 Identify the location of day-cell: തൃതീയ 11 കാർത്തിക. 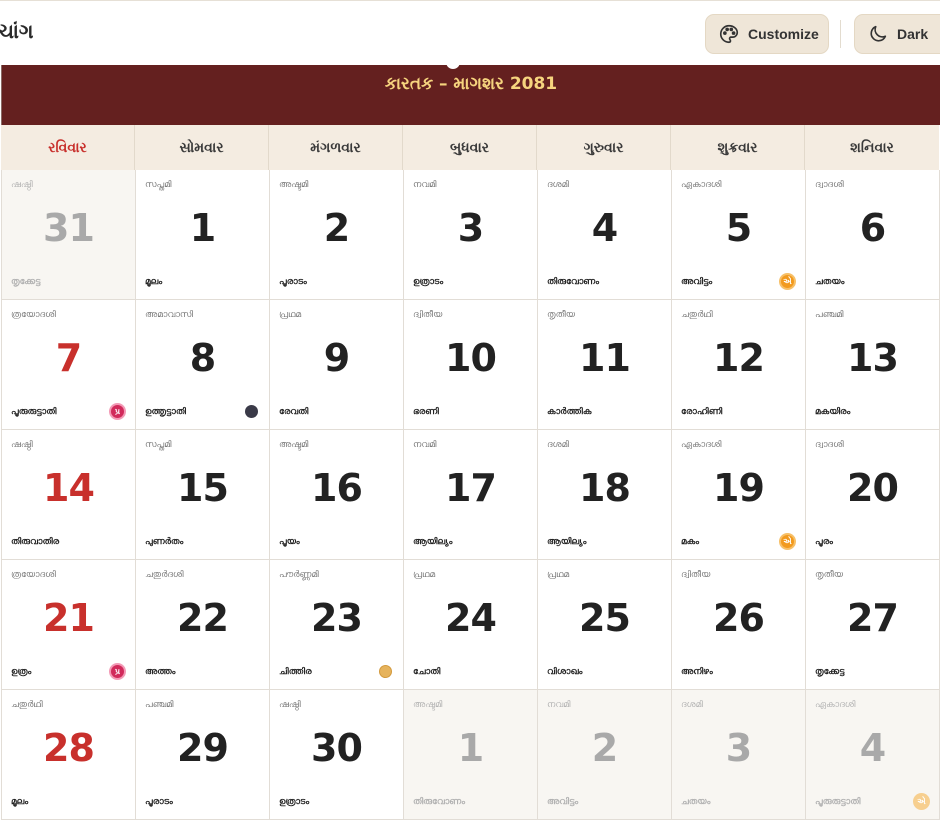
(605, 365).